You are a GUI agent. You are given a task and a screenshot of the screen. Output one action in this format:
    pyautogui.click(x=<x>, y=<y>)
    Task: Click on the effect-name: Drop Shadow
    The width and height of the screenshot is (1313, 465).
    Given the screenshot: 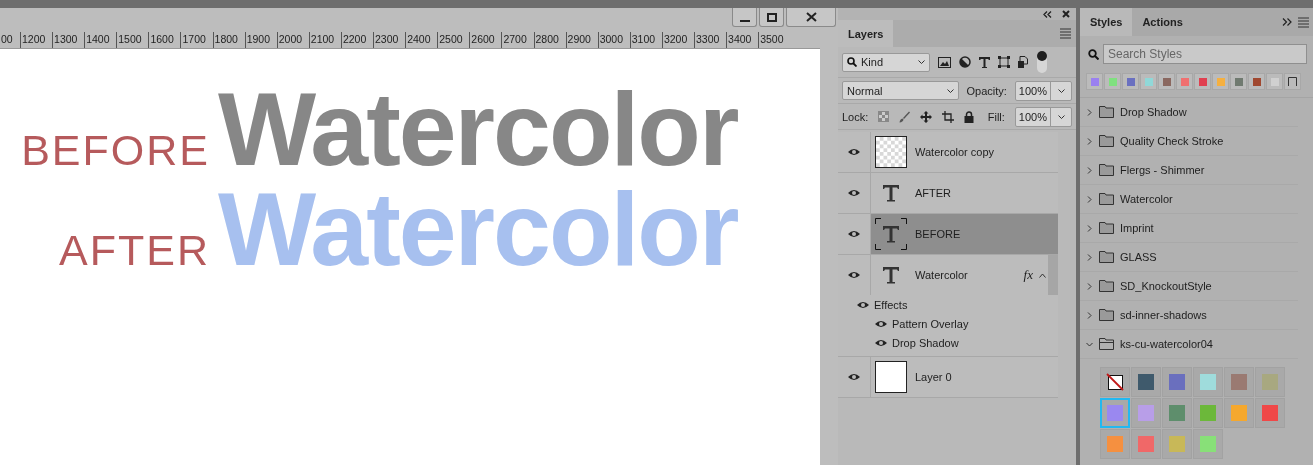 What is the action you would take?
    pyautogui.click(x=925, y=342)
    